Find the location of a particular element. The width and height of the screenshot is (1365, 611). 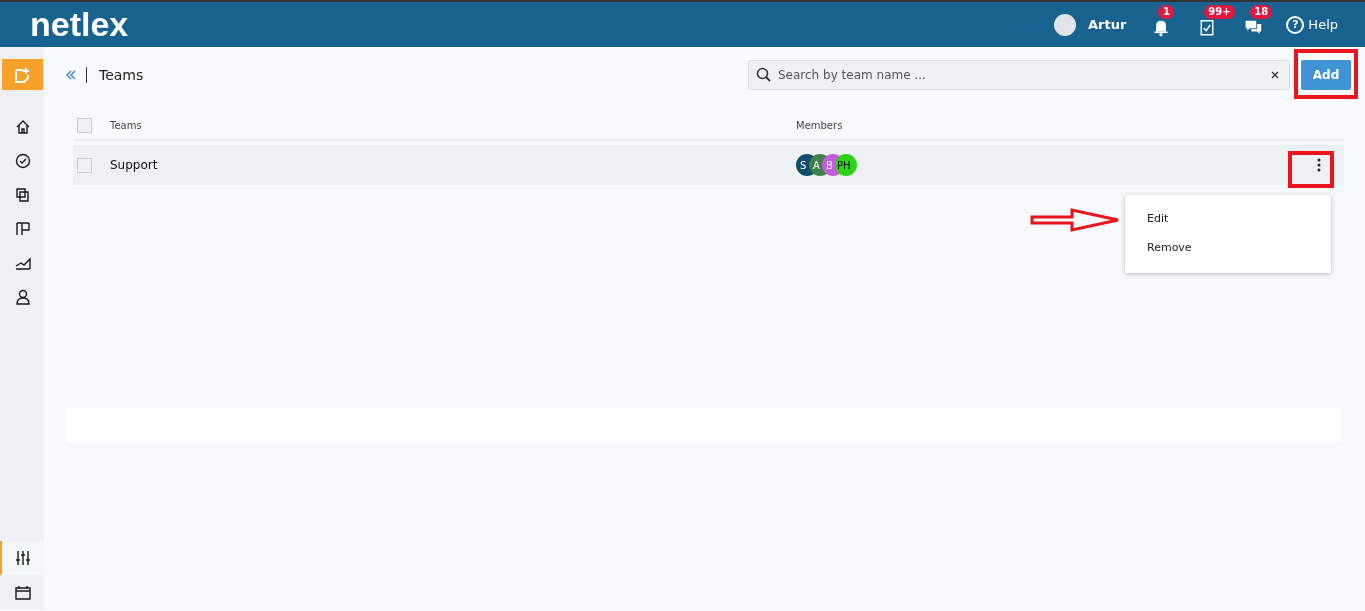

column-header: Teams is located at coordinates (126, 125).